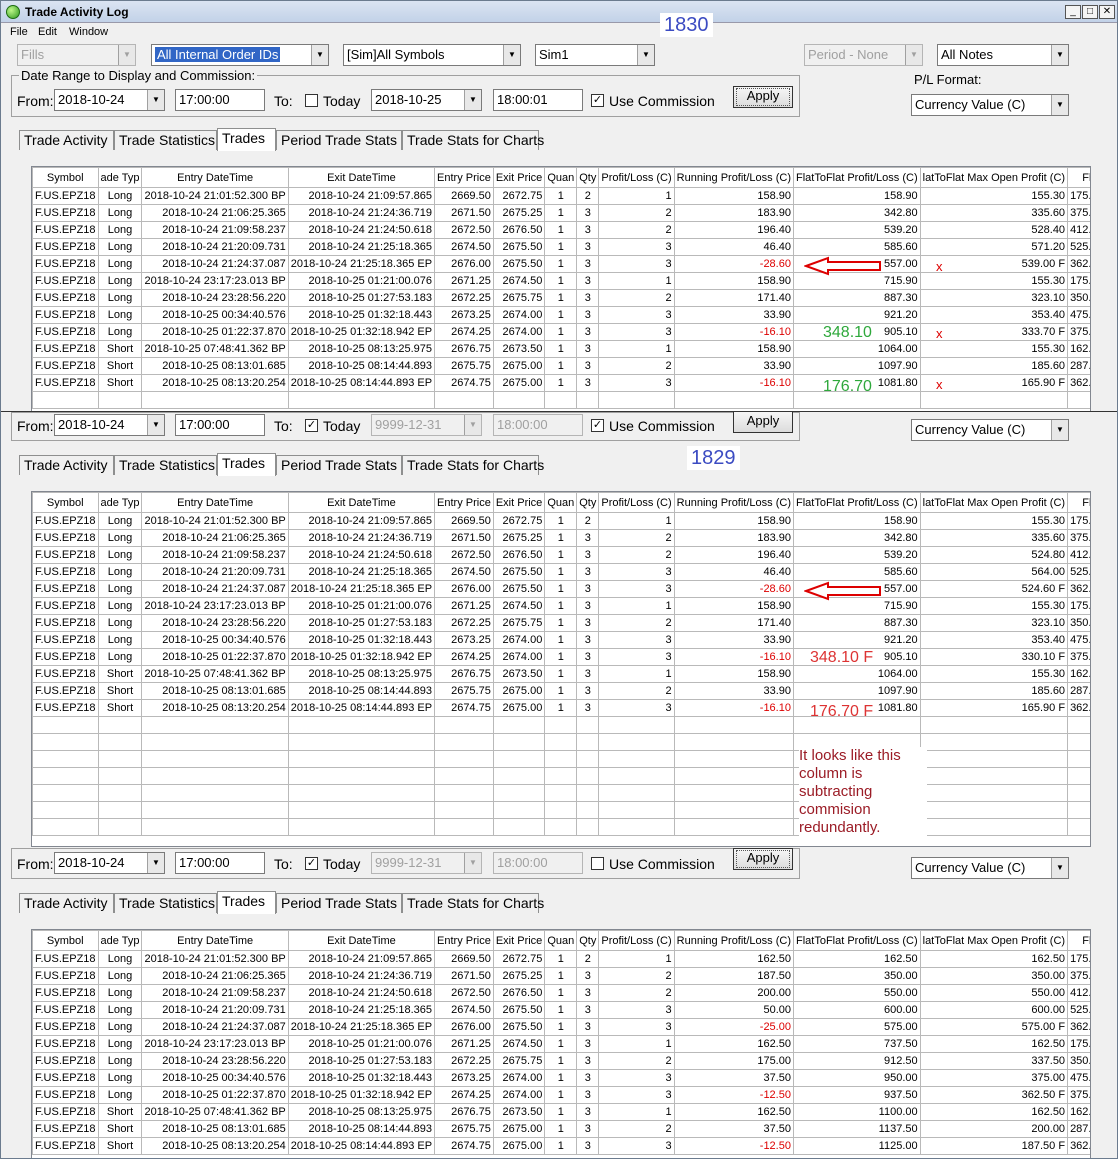 The width and height of the screenshot is (1118, 1159). I want to click on use-commission-checkbox, so click(597, 863).